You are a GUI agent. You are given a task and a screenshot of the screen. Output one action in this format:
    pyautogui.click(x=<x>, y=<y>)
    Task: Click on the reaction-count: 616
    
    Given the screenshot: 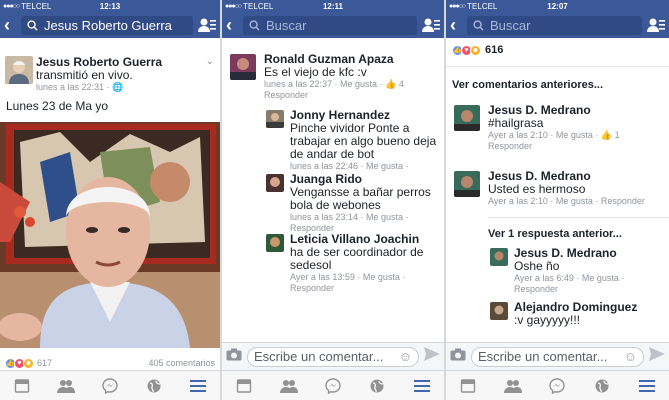 What is the action you would take?
    pyautogui.click(x=494, y=50)
    